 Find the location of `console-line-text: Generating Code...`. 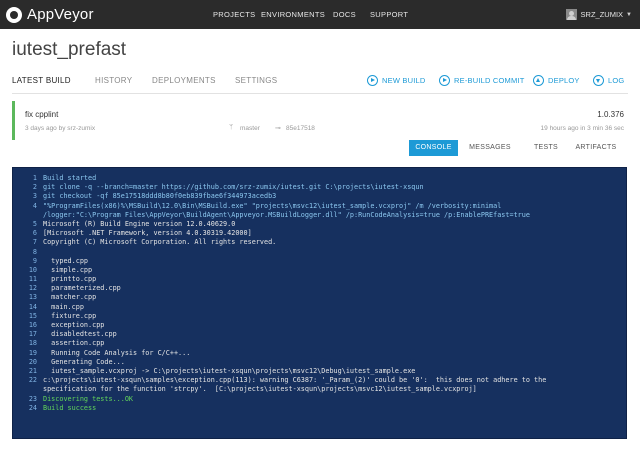

console-line-text: Generating Code... is located at coordinates (84, 361).